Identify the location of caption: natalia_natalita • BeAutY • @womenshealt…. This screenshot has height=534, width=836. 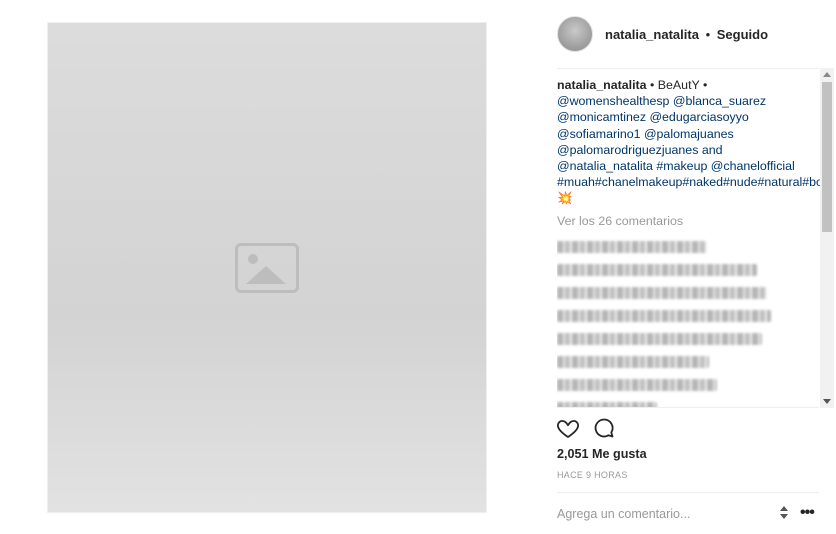
(689, 142).